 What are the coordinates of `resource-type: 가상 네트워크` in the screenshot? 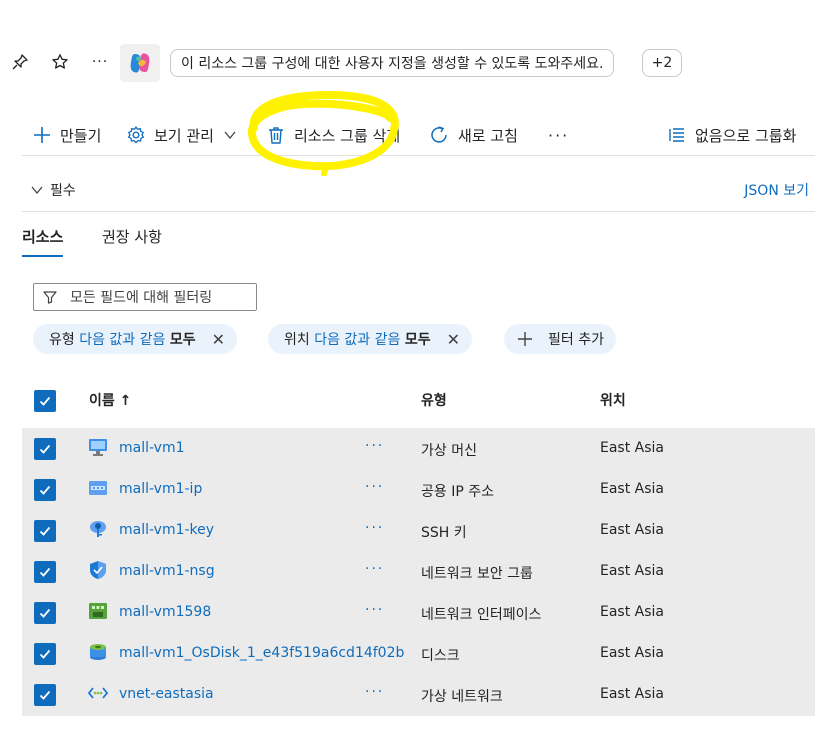 It's located at (462, 697).